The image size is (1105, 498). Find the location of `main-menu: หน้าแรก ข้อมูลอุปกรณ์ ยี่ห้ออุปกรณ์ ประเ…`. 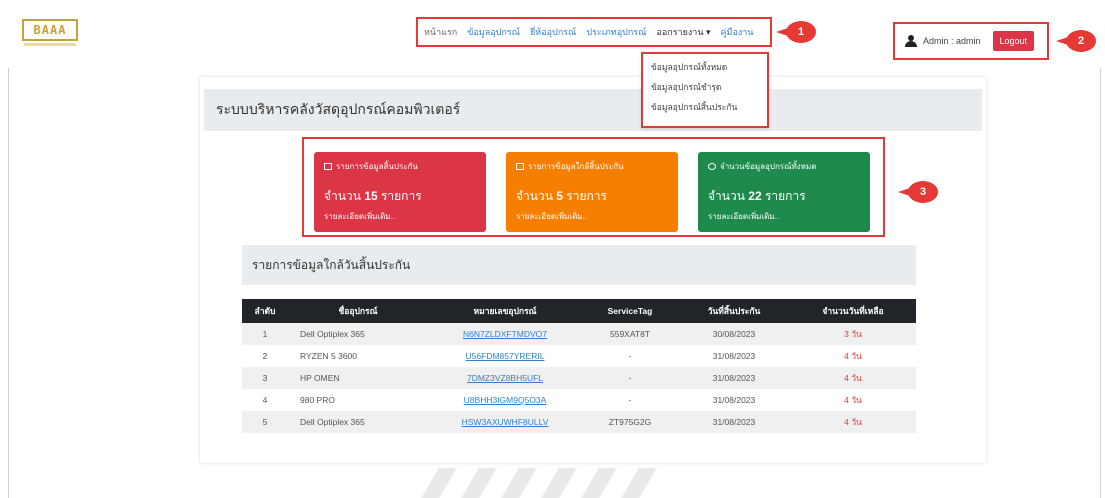

main-menu: หน้าแรก ข้อมูลอุปกรณ์ ยี่ห้ออุปกรณ์ ประเ… is located at coordinates (594, 32).